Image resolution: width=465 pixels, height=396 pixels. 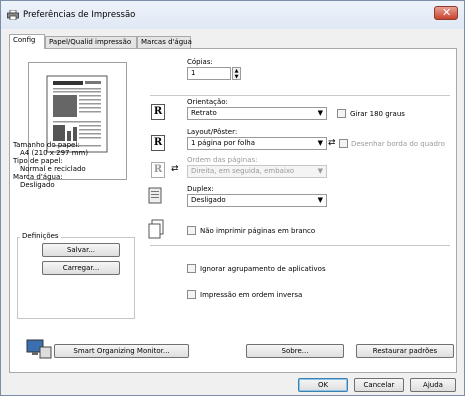 I want to click on title-bar: Preferências de Impressão ✕, so click(x=232, y=15).